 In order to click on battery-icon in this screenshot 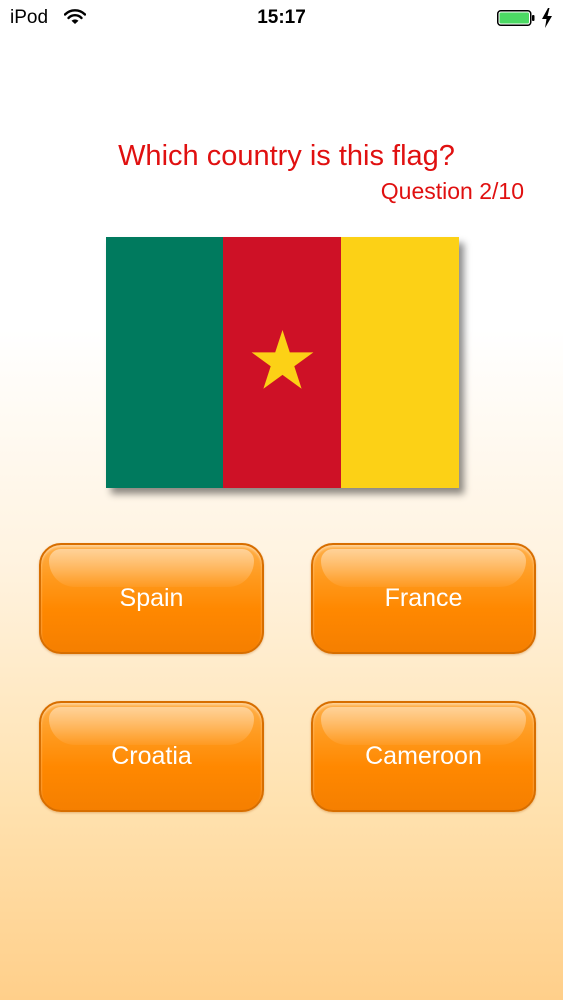, I will do `click(516, 18)`.